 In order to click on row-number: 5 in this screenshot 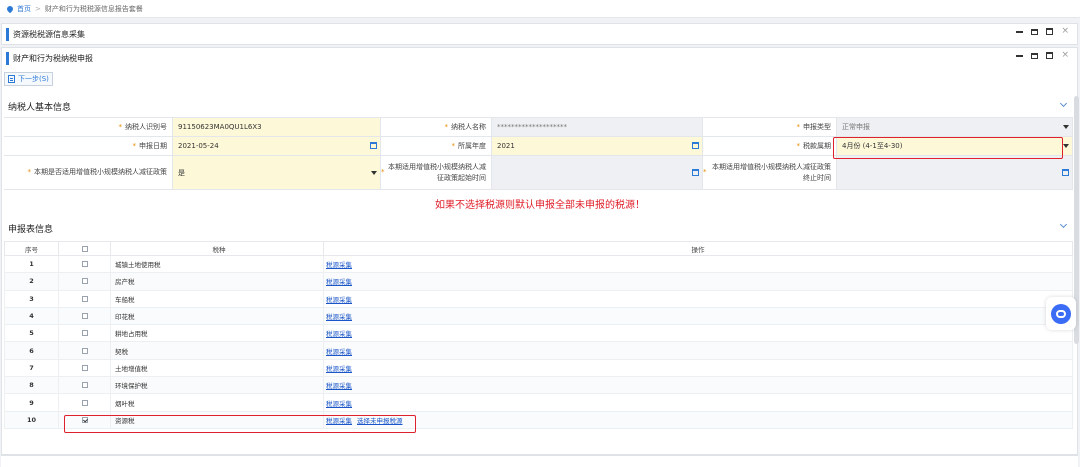, I will do `click(31, 333)`.